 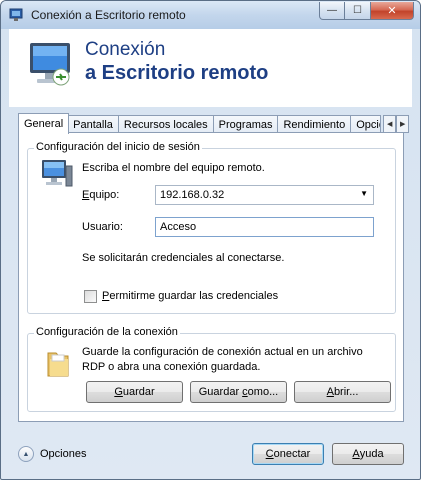 I want to click on expand-options-icon: ▲, so click(x=26, y=454).